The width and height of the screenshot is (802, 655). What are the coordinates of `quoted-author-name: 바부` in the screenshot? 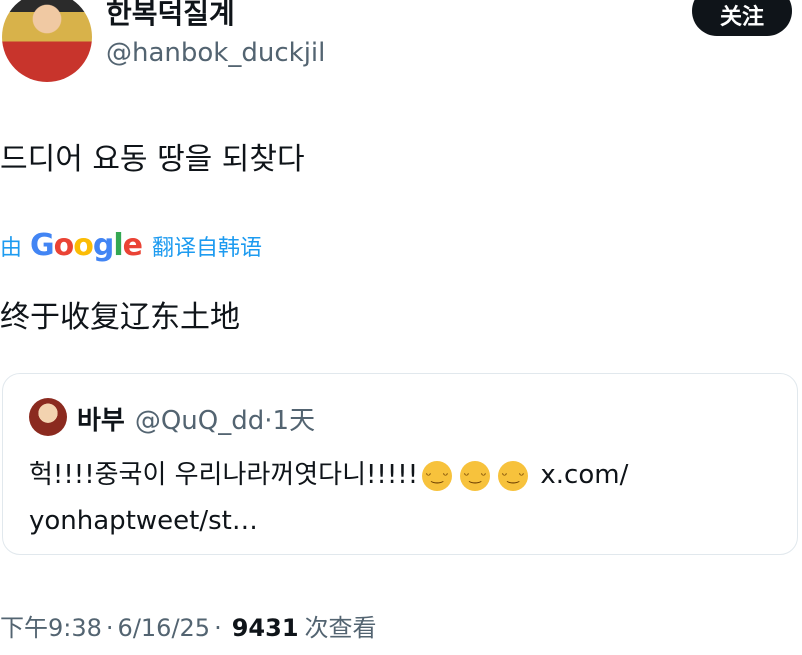 It's located at (101, 421).